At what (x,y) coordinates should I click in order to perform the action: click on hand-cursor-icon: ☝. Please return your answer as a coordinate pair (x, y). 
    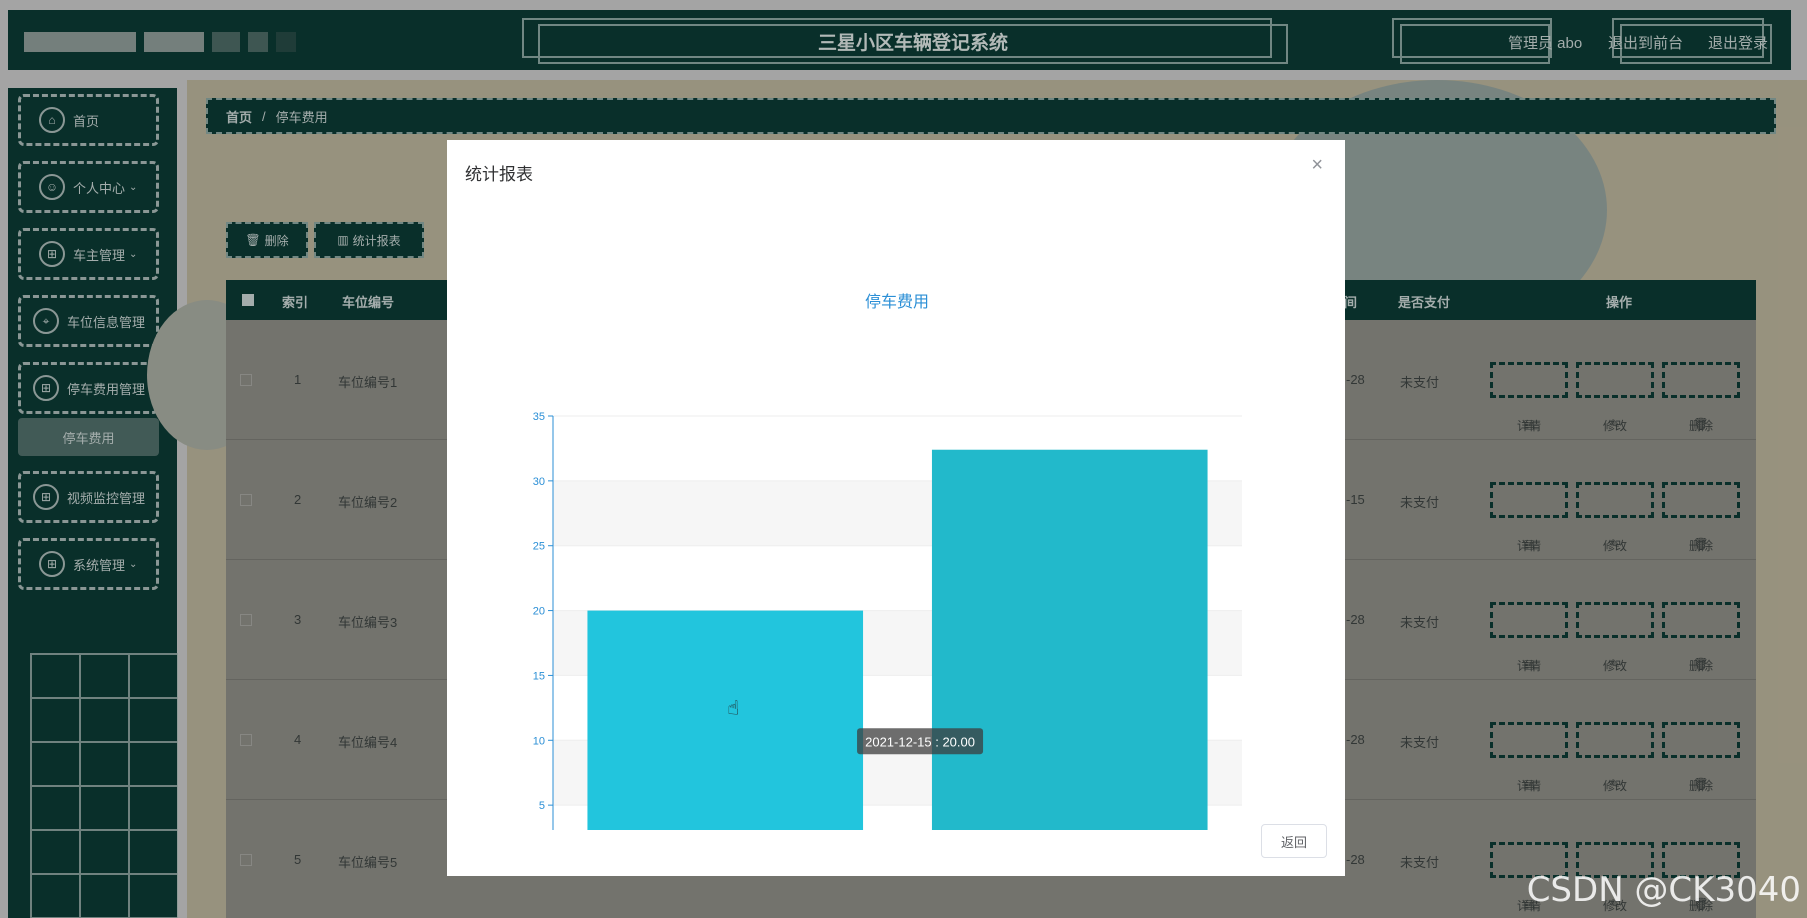
    Looking at the image, I should click on (733, 708).